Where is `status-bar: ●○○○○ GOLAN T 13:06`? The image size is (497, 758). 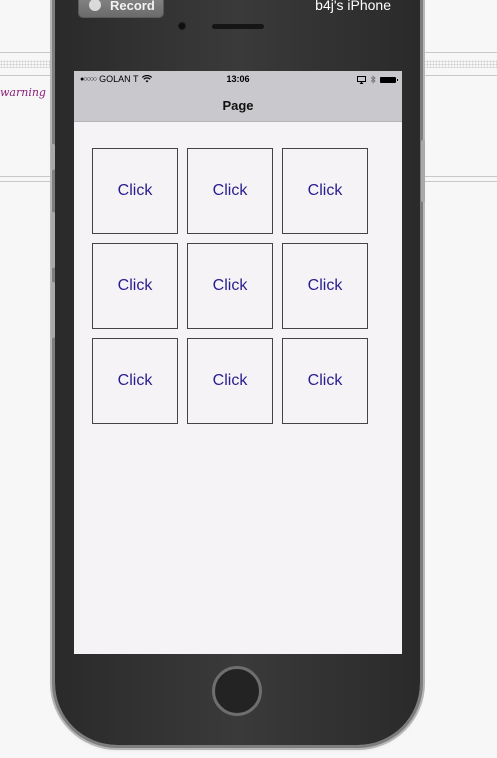
status-bar: ●○○○○ GOLAN T 13:06 is located at coordinates (238, 80).